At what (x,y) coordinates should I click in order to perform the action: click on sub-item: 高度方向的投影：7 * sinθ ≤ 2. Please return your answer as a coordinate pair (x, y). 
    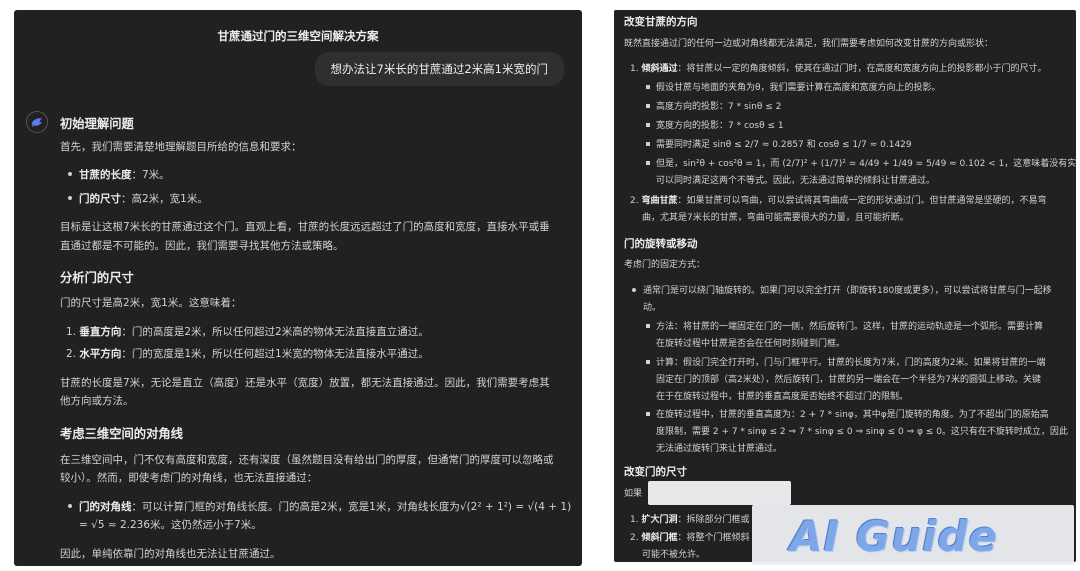
    Looking at the image, I should click on (713, 108).